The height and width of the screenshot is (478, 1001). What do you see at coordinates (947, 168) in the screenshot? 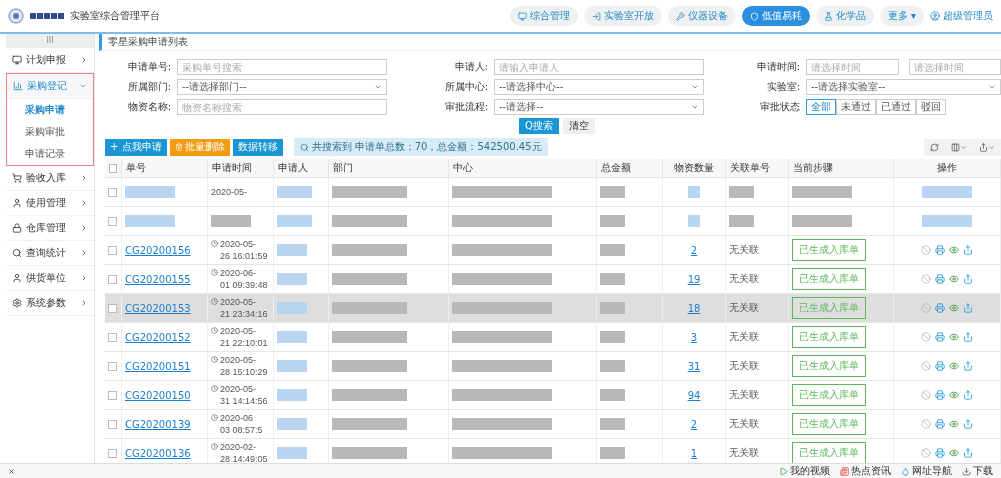
I see `column-header: 操作` at bounding box center [947, 168].